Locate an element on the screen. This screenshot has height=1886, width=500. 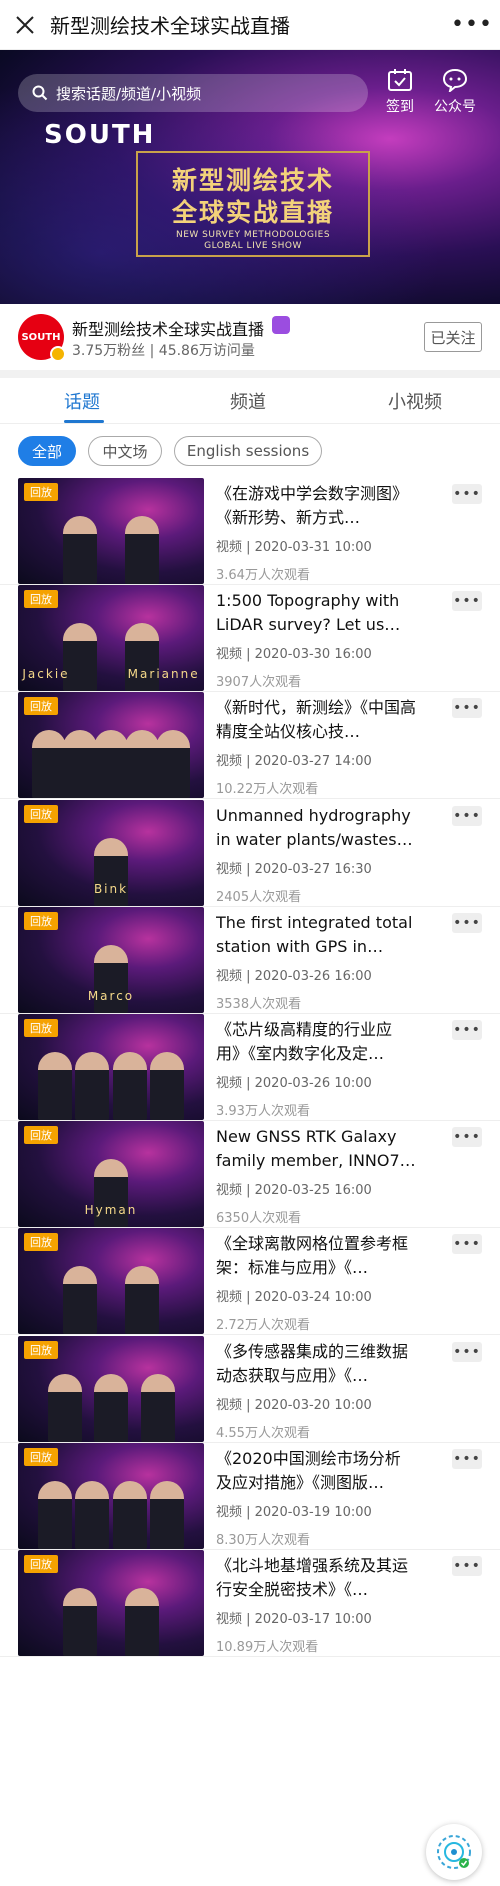
item-view-count: 3907人次观看 is located at coordinates (259, 682).